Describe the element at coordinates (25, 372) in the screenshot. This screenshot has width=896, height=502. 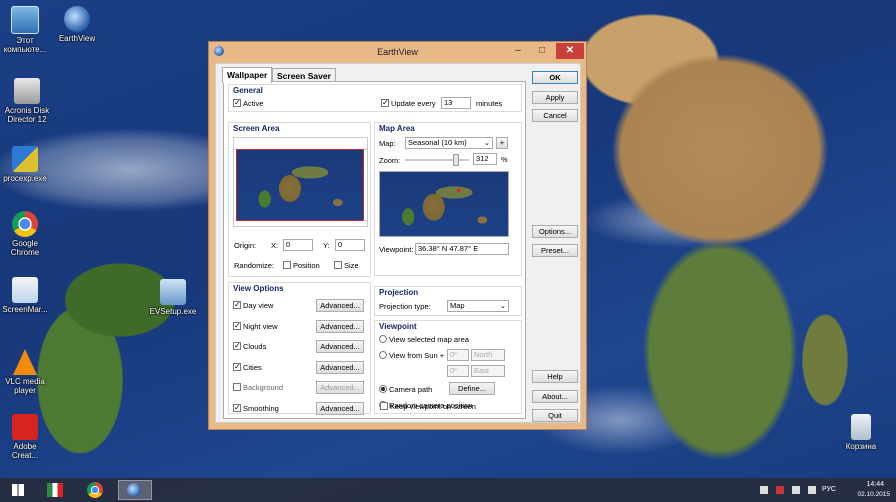
I see `desktop-icon-vlc: VLC media player` at that location.